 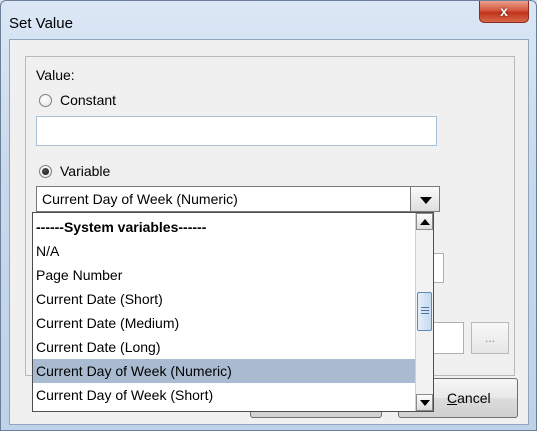 I want to click on dropdown-scrollbar, so click(x=424, y=312).